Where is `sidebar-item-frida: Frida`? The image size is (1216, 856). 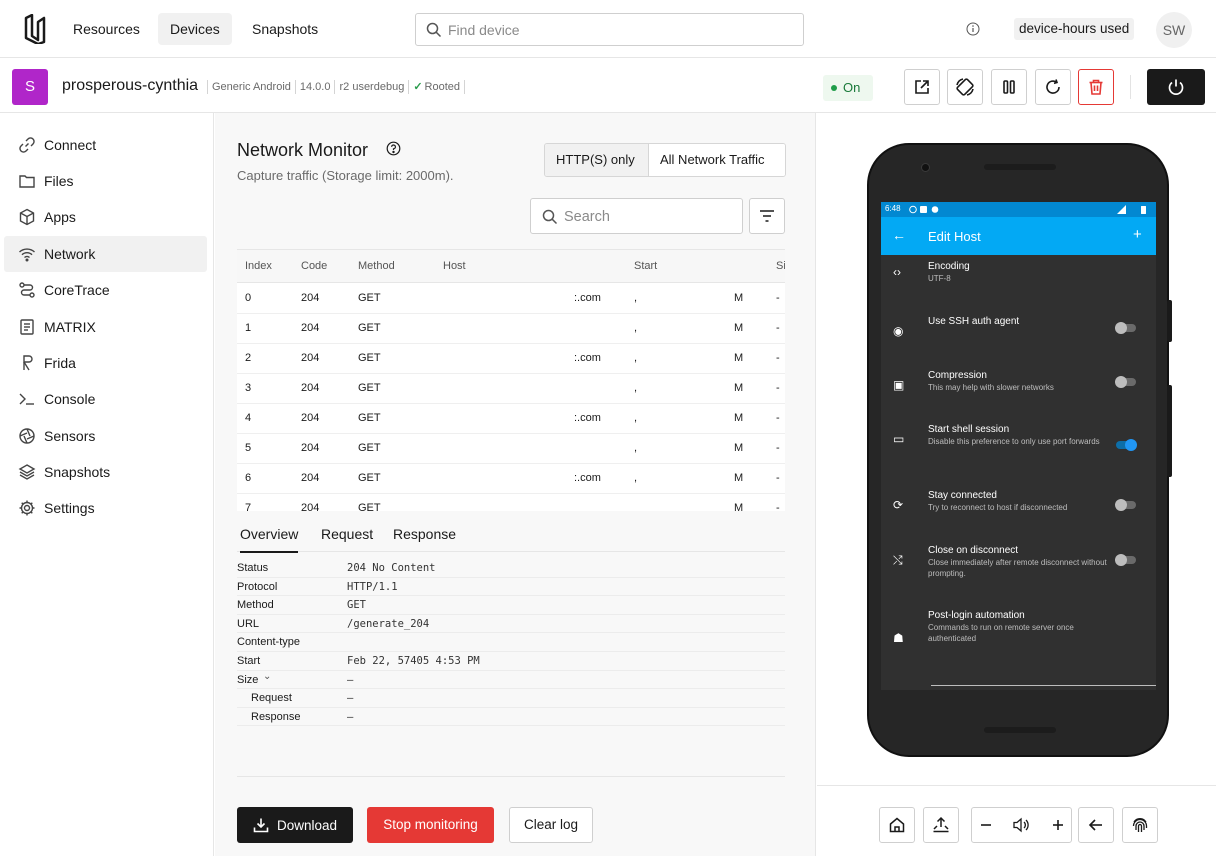 sidebar-item-frida: Frida is located at coordinates (105, 363).